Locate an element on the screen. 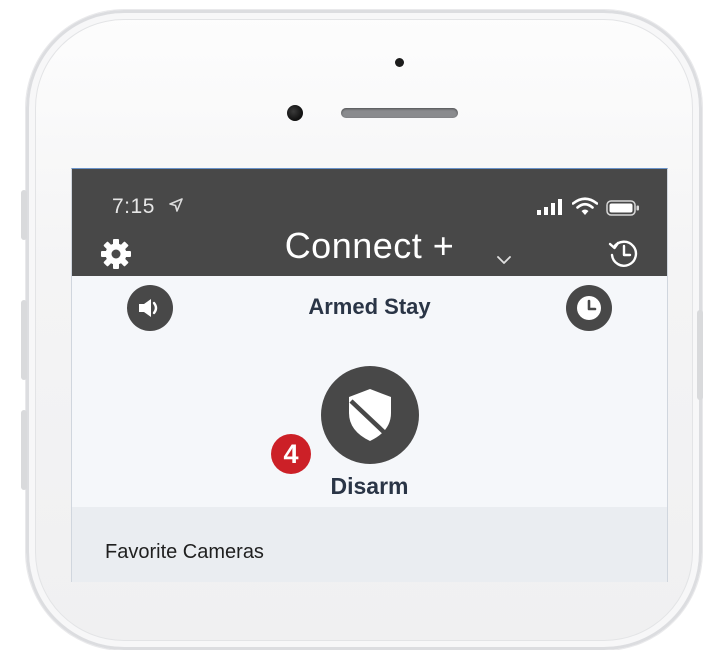 The image size is (720, 650). wifi-icon is located at coordinates (585, 206).